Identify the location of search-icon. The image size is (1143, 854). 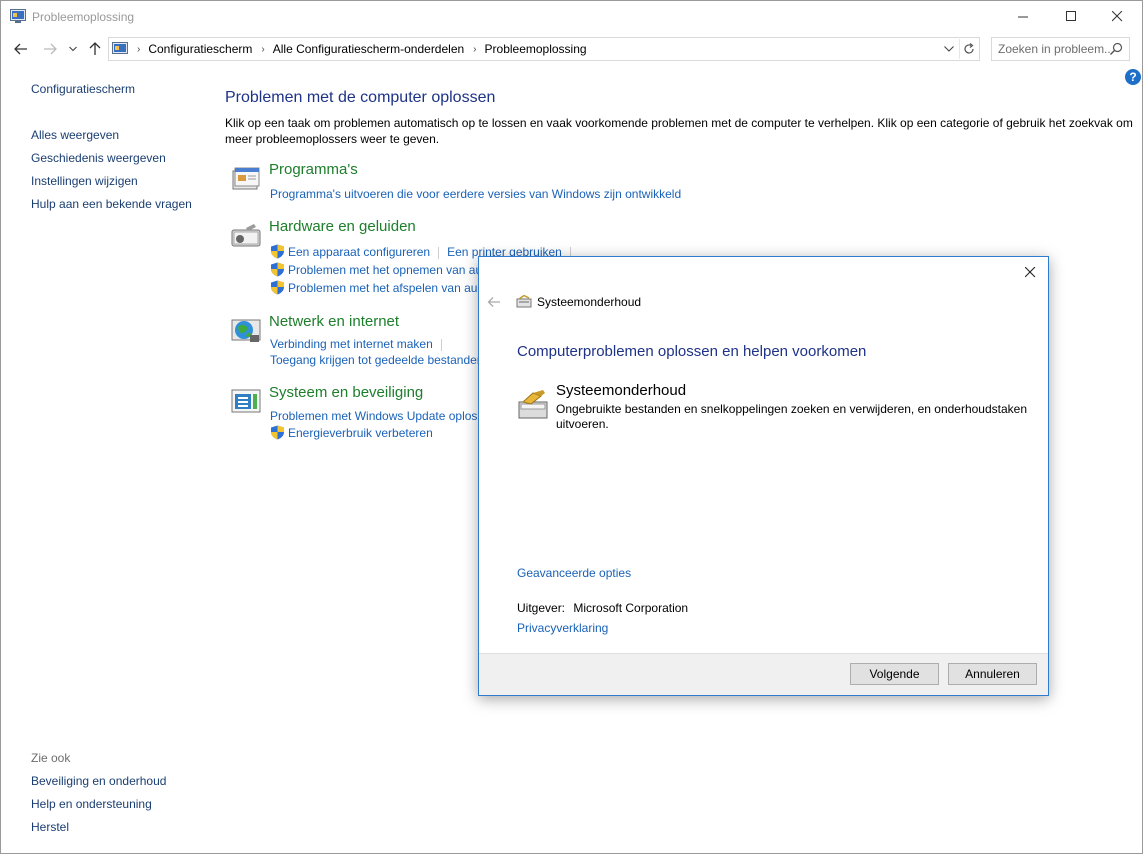
(1116, 48).